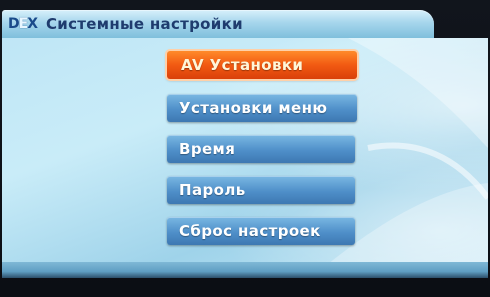 Image resolution: width=490 pixels, height=297 pixels. I want to click on menu-item-time: Время, so click(261, 149).